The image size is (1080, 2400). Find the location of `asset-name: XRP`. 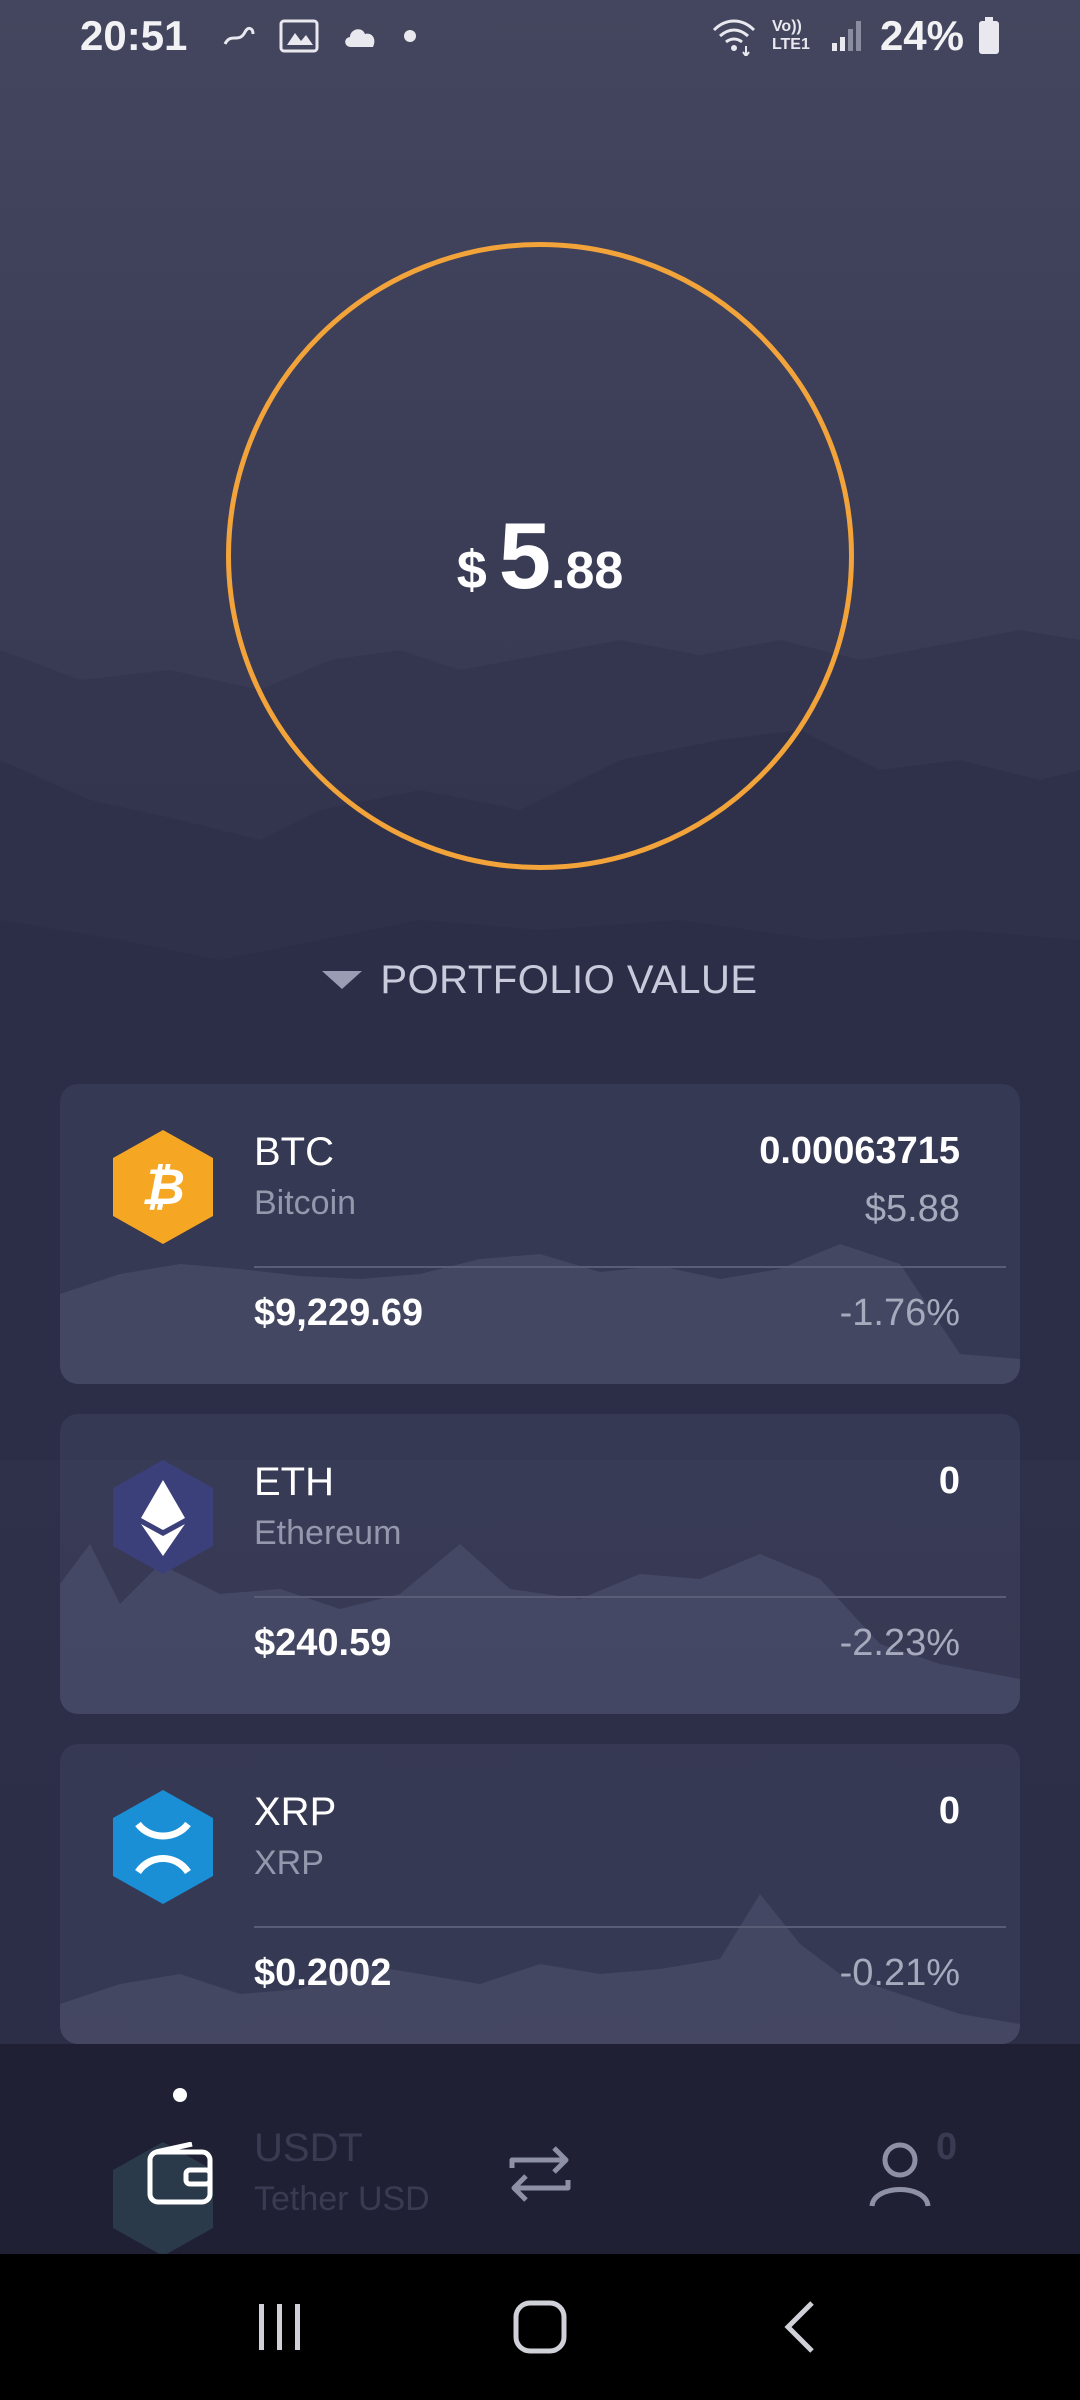

asset-name: XRP is located at coordinates (289, 1863).